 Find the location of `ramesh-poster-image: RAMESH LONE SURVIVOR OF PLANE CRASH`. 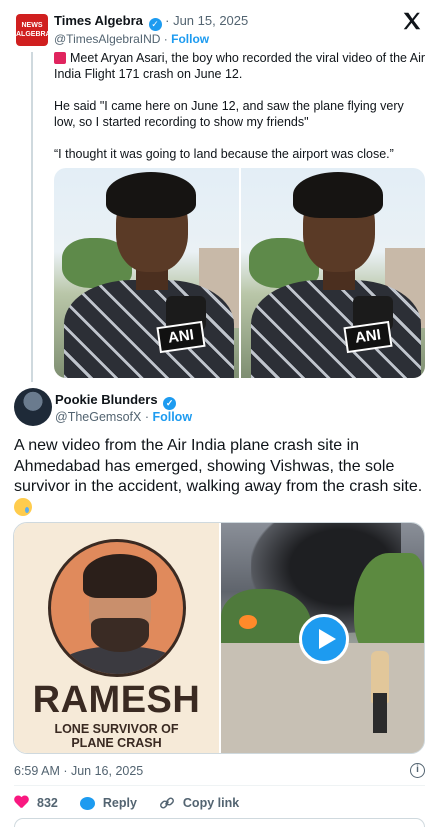

ramesh-poster-image: RAMESH LONE SURVIVOR OF PLANE CRASH is located at coordinates (116, 638).